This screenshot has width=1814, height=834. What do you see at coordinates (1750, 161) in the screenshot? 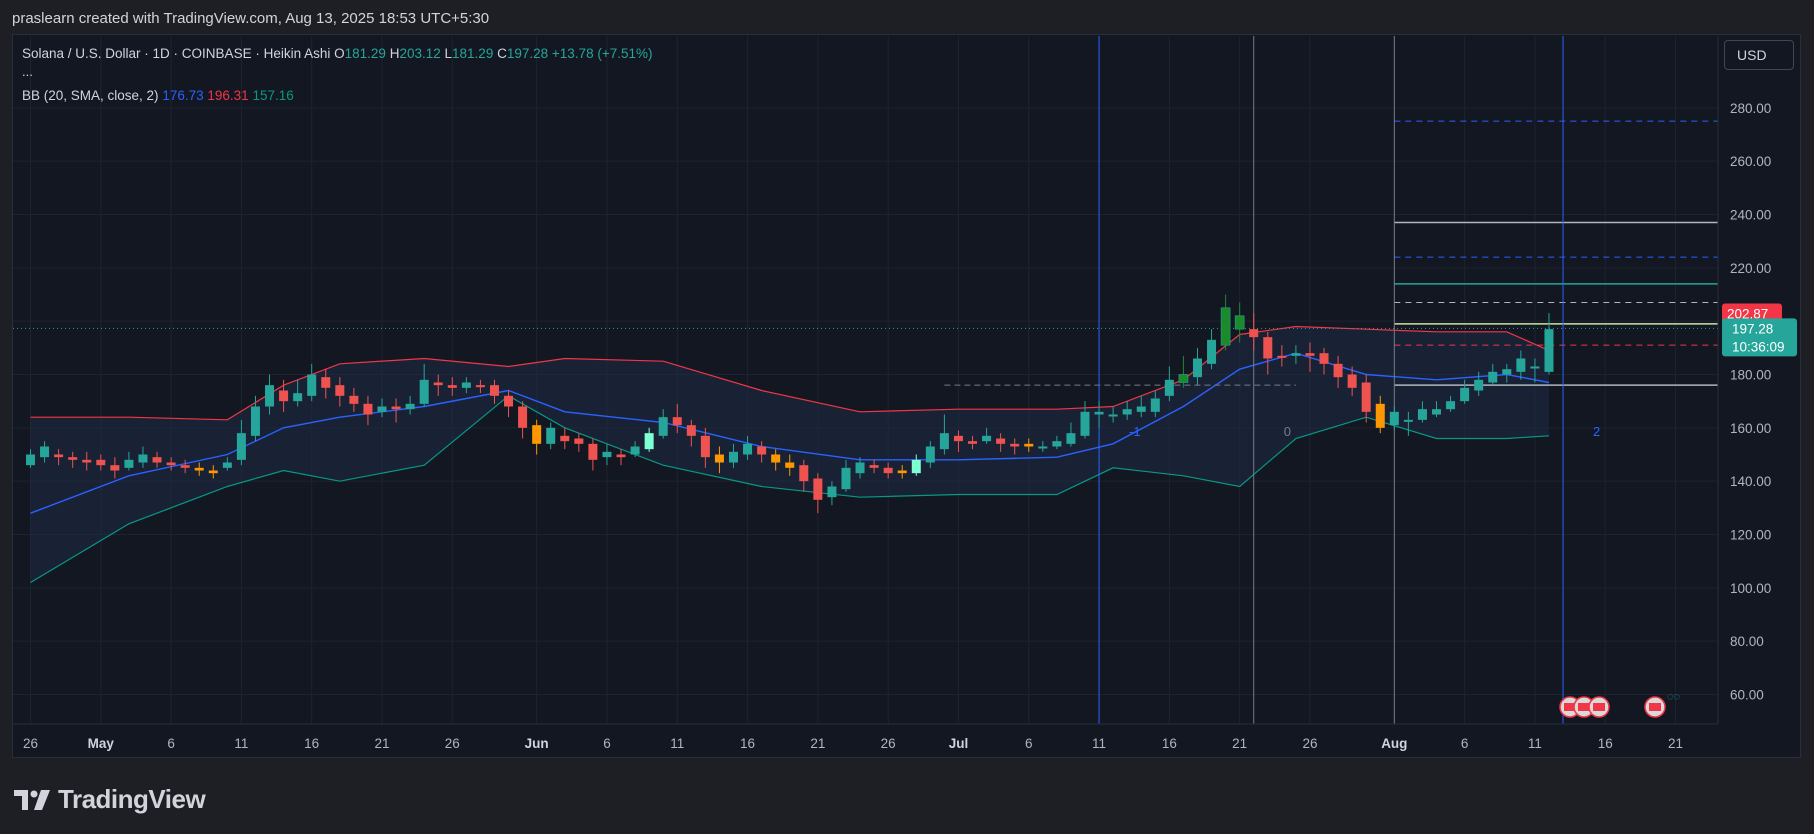
I see `price-tick-label: 260.00` at bounding box center [1750, 161].